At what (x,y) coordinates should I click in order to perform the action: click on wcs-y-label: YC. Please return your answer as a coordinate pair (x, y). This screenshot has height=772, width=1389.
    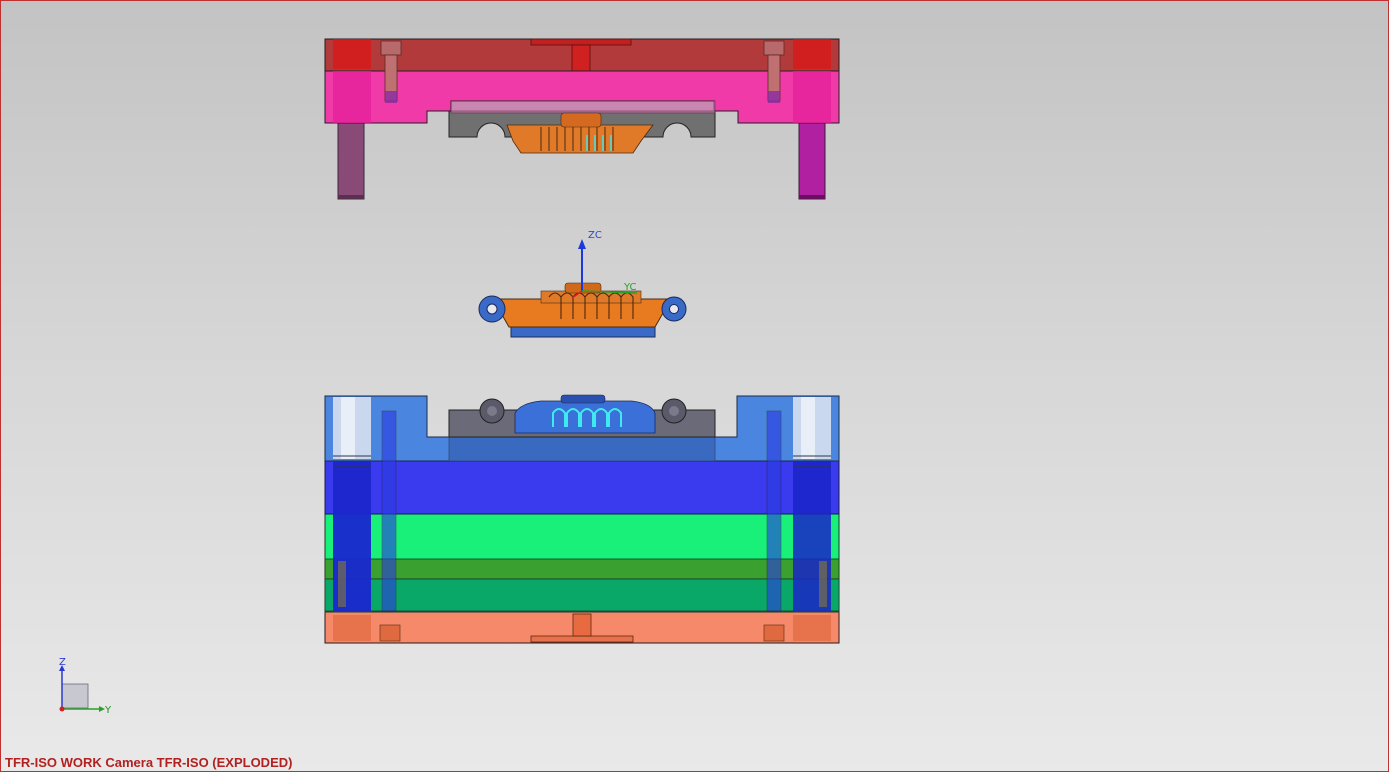
    Looking at the image, I should click on (630, 287).